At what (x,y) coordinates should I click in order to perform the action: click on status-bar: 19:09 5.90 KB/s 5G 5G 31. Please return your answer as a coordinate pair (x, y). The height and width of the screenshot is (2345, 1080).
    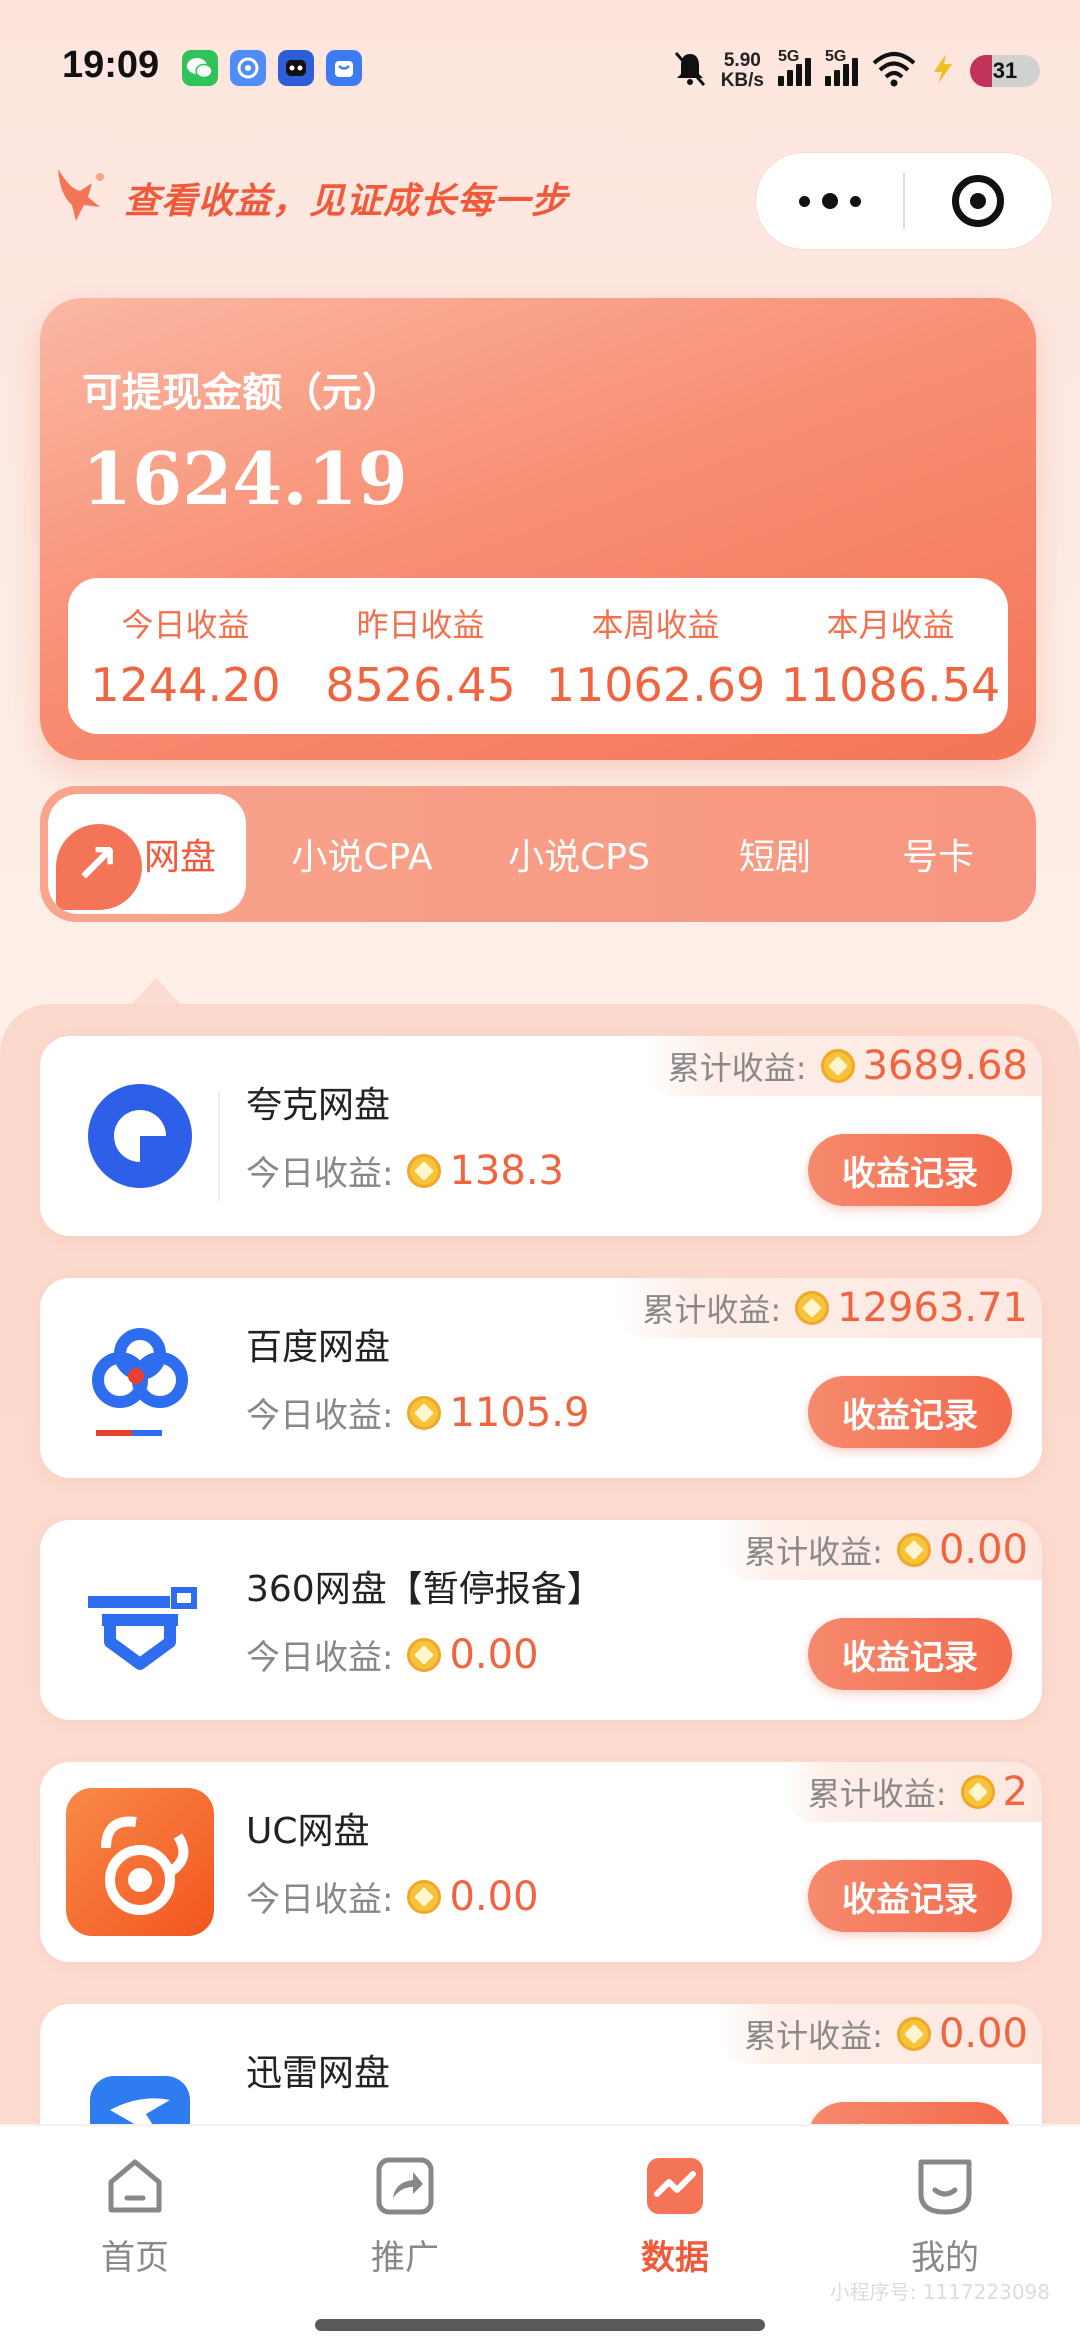
    Looking at the image, I should click on (540, 65).